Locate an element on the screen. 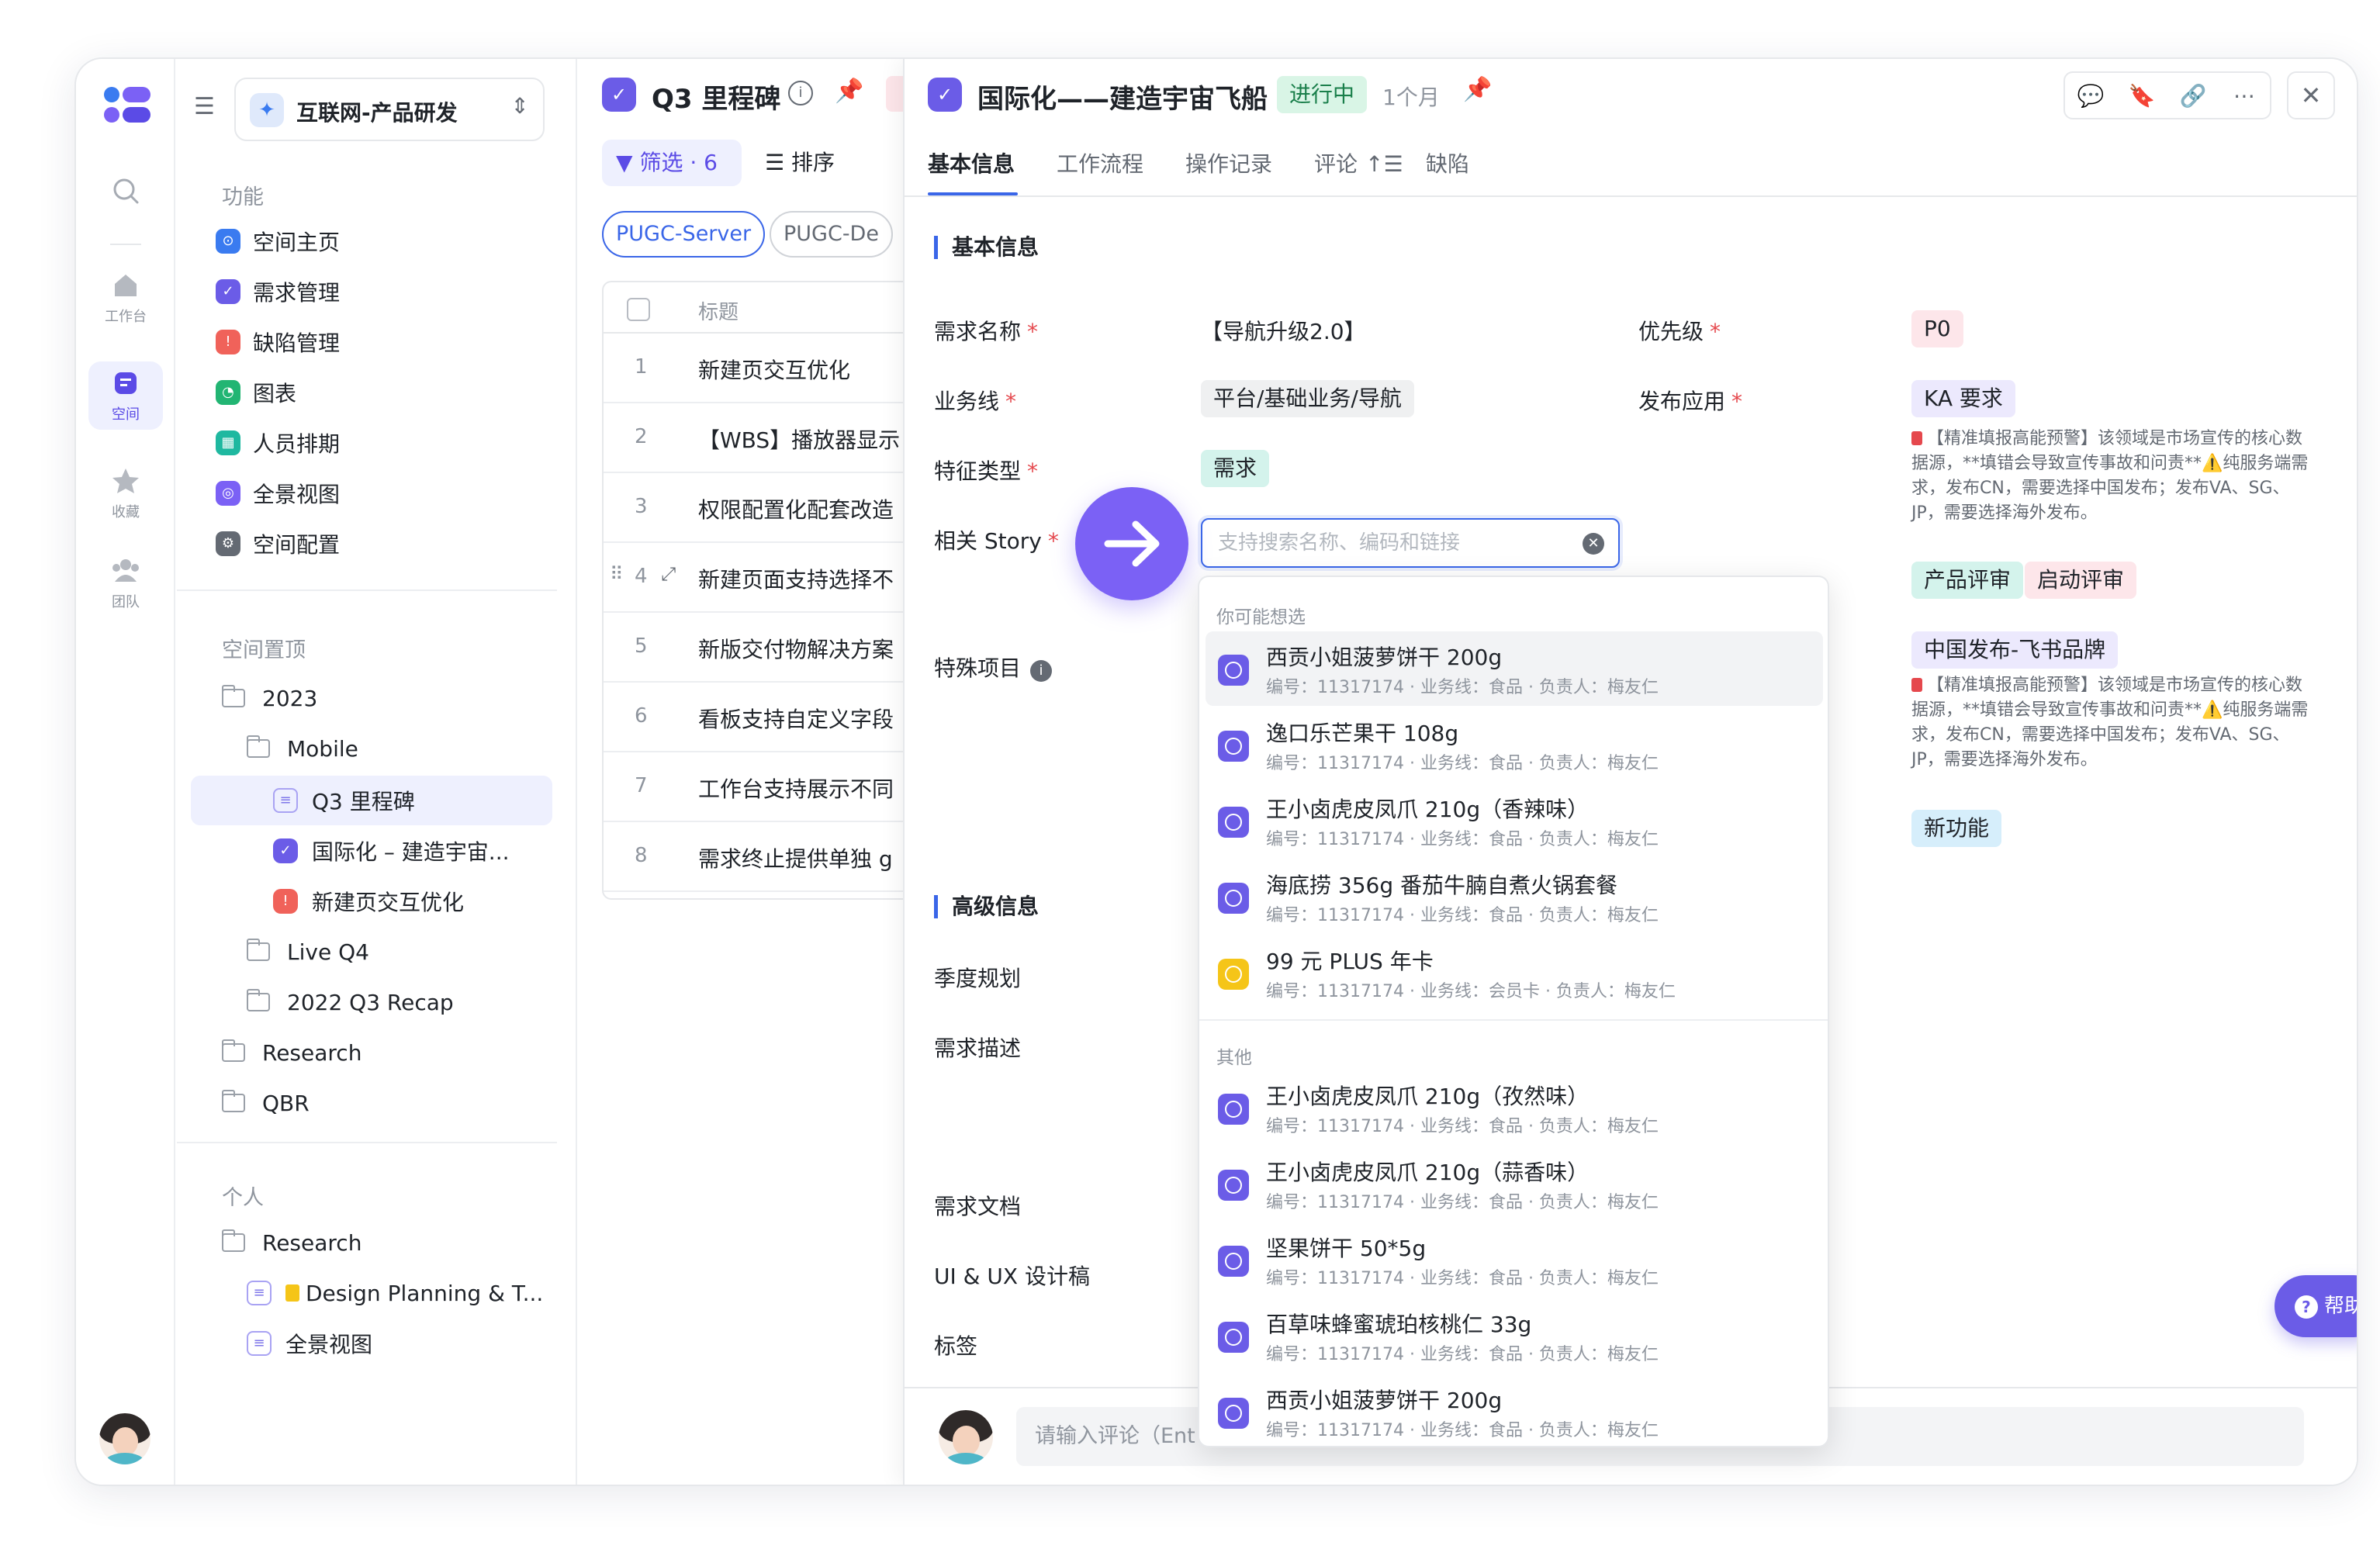 This screenshot has height=1542, width=2380. table-row: 1 新建页交互优化 is located at coordinates (754, 369).